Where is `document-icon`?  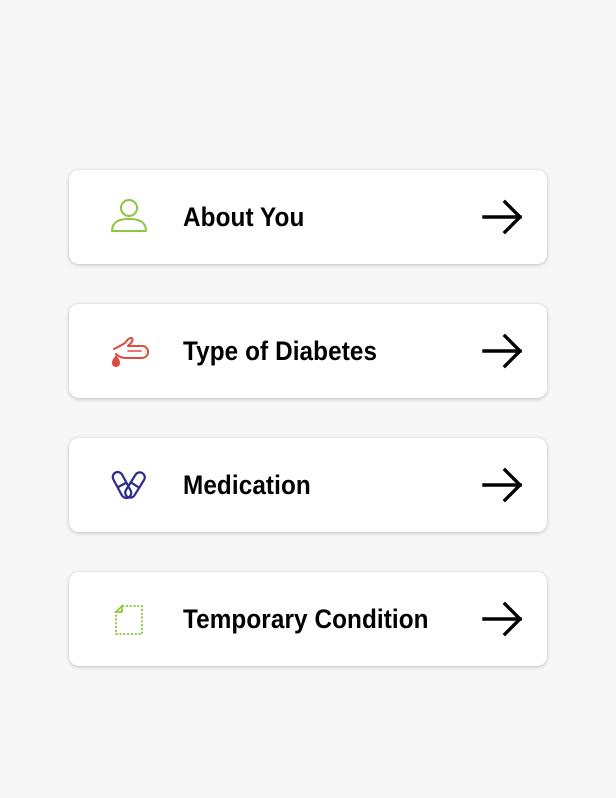 document-icon is located at coordinates (129, 619).